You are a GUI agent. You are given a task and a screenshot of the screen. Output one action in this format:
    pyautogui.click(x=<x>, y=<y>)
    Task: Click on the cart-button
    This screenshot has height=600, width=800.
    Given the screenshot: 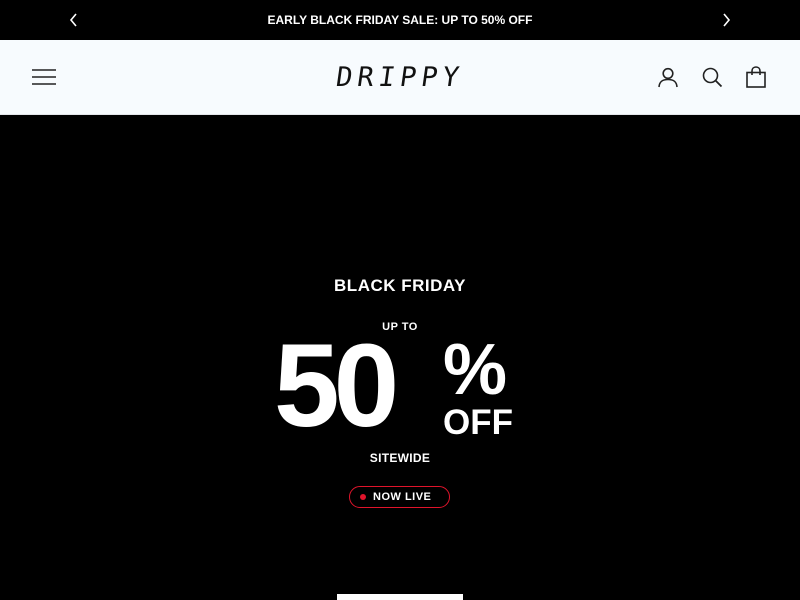 What is the action you would take?
    pyautogui.click(x=756, y=77)
    